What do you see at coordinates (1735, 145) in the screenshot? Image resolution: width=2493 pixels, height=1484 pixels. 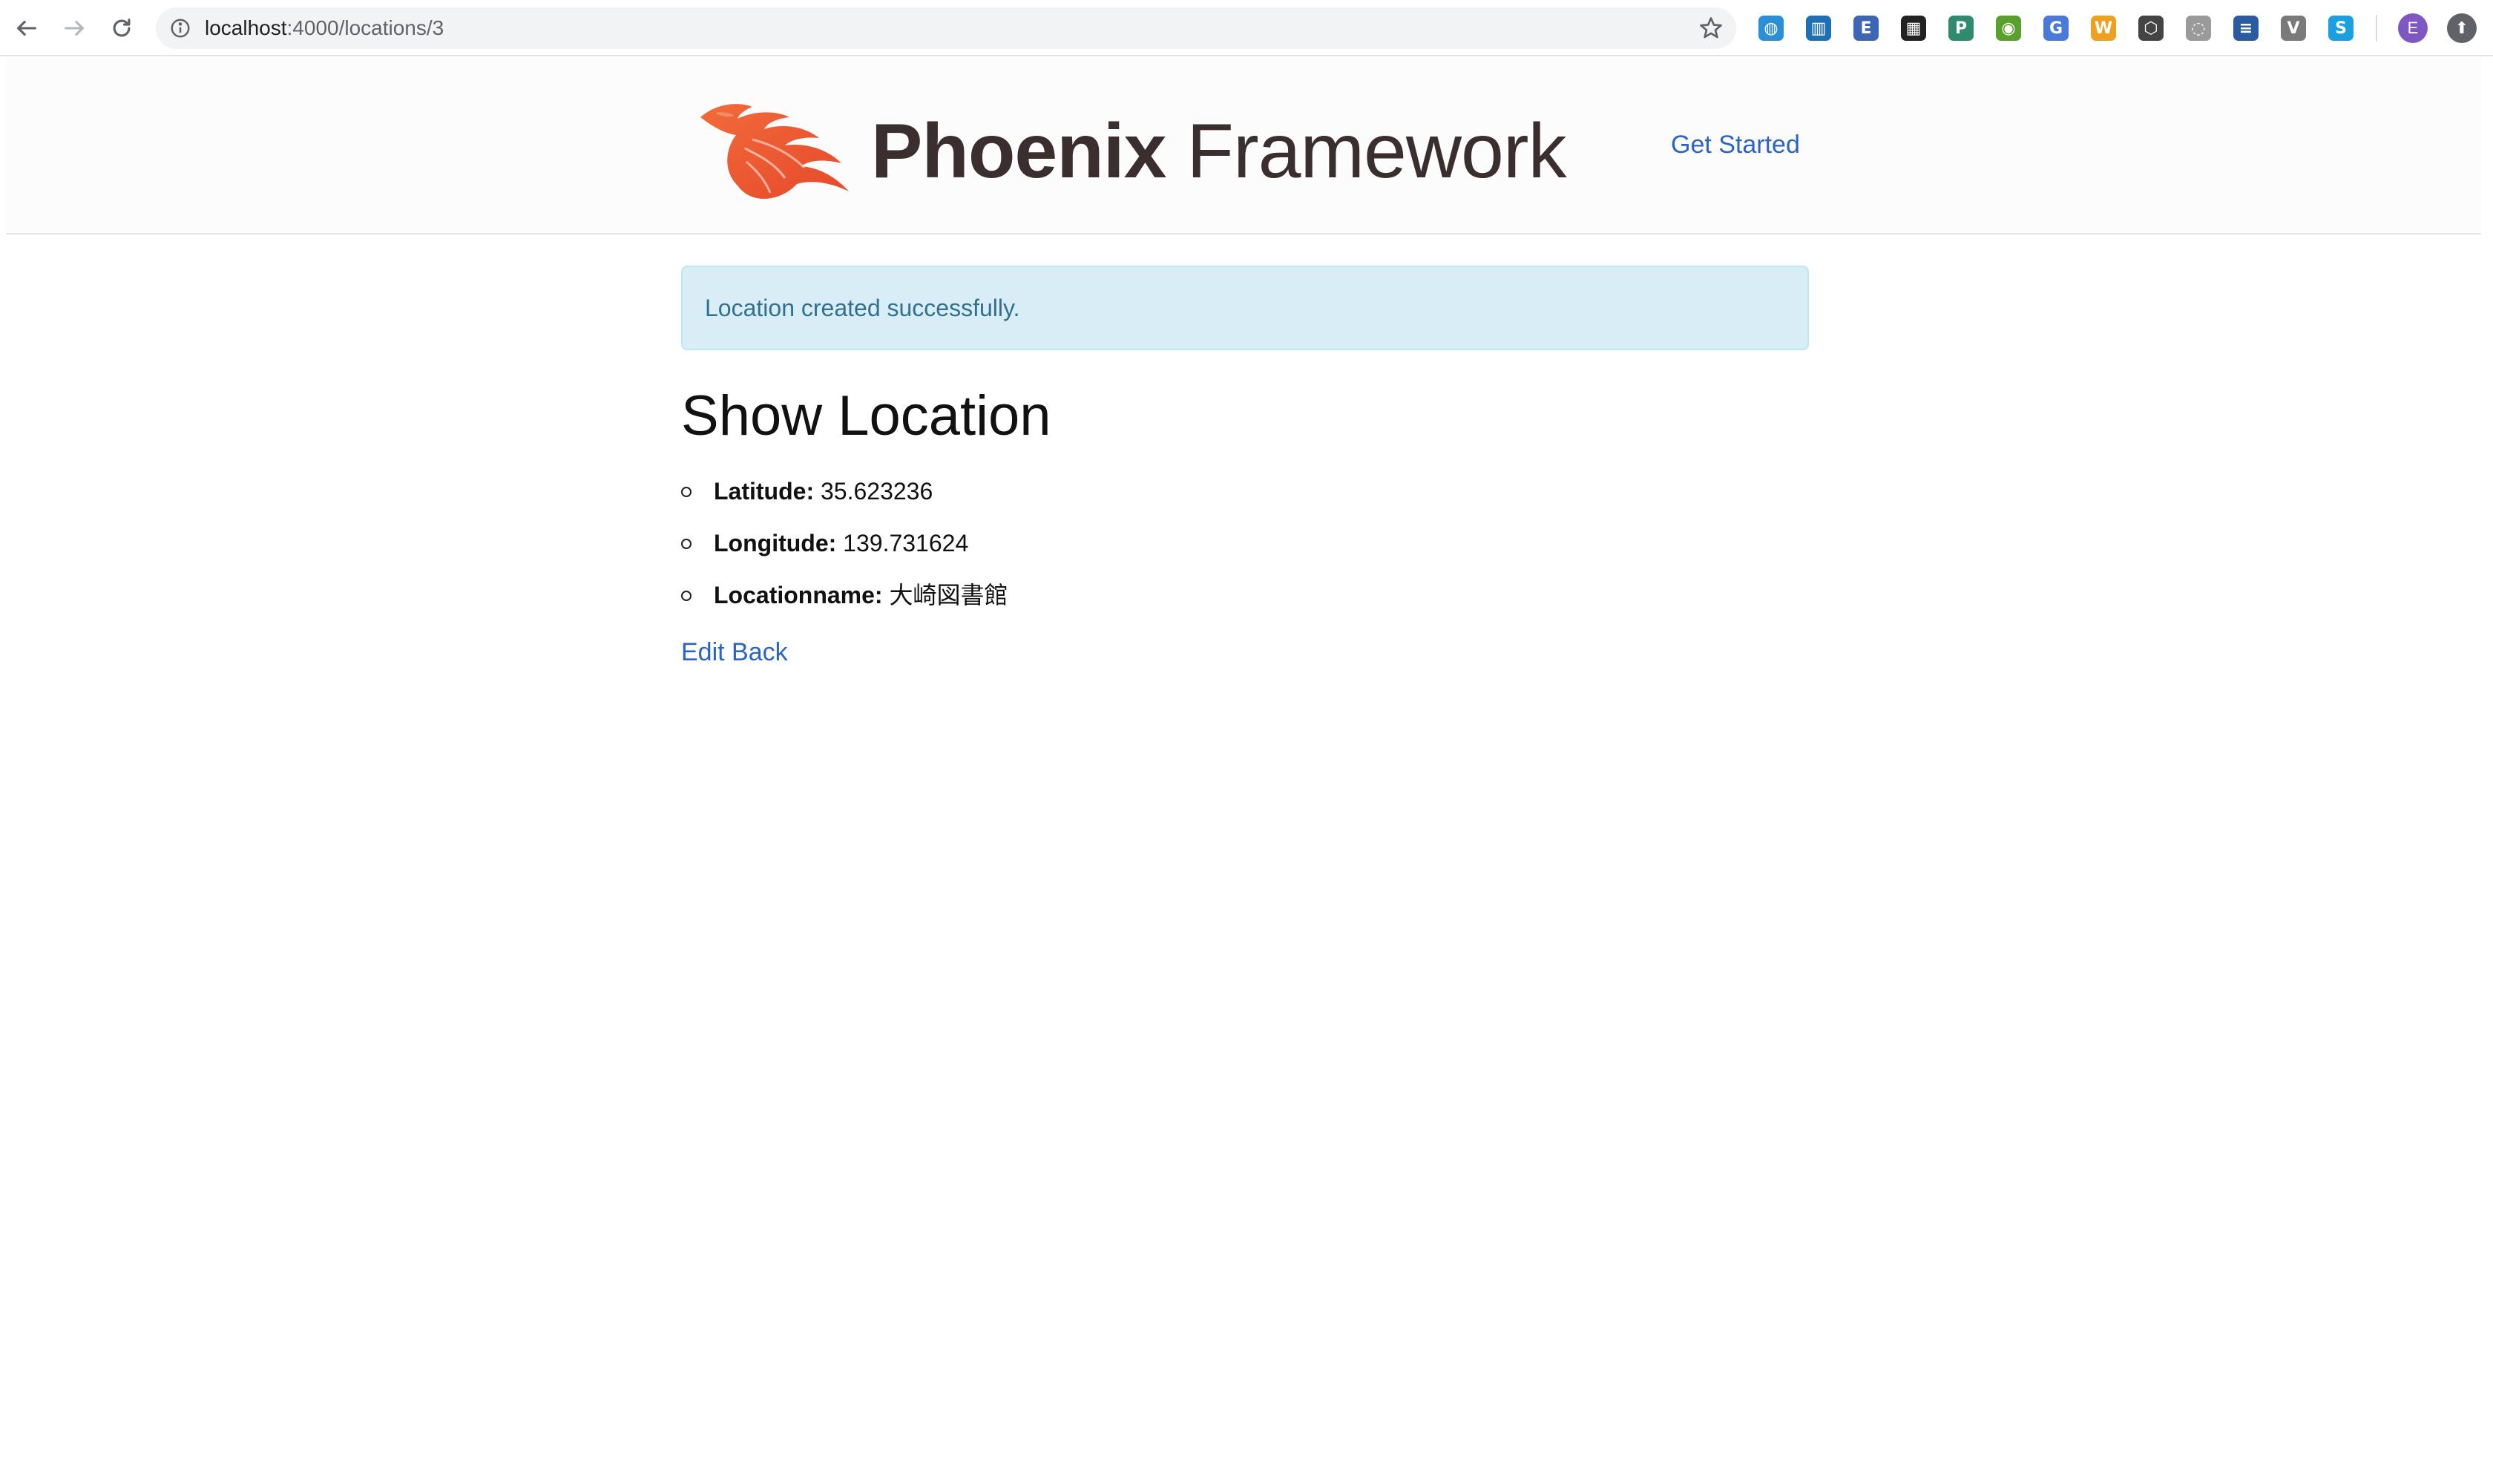 I see `get-started-link: Get Started` at bounding box center [1735, 145].